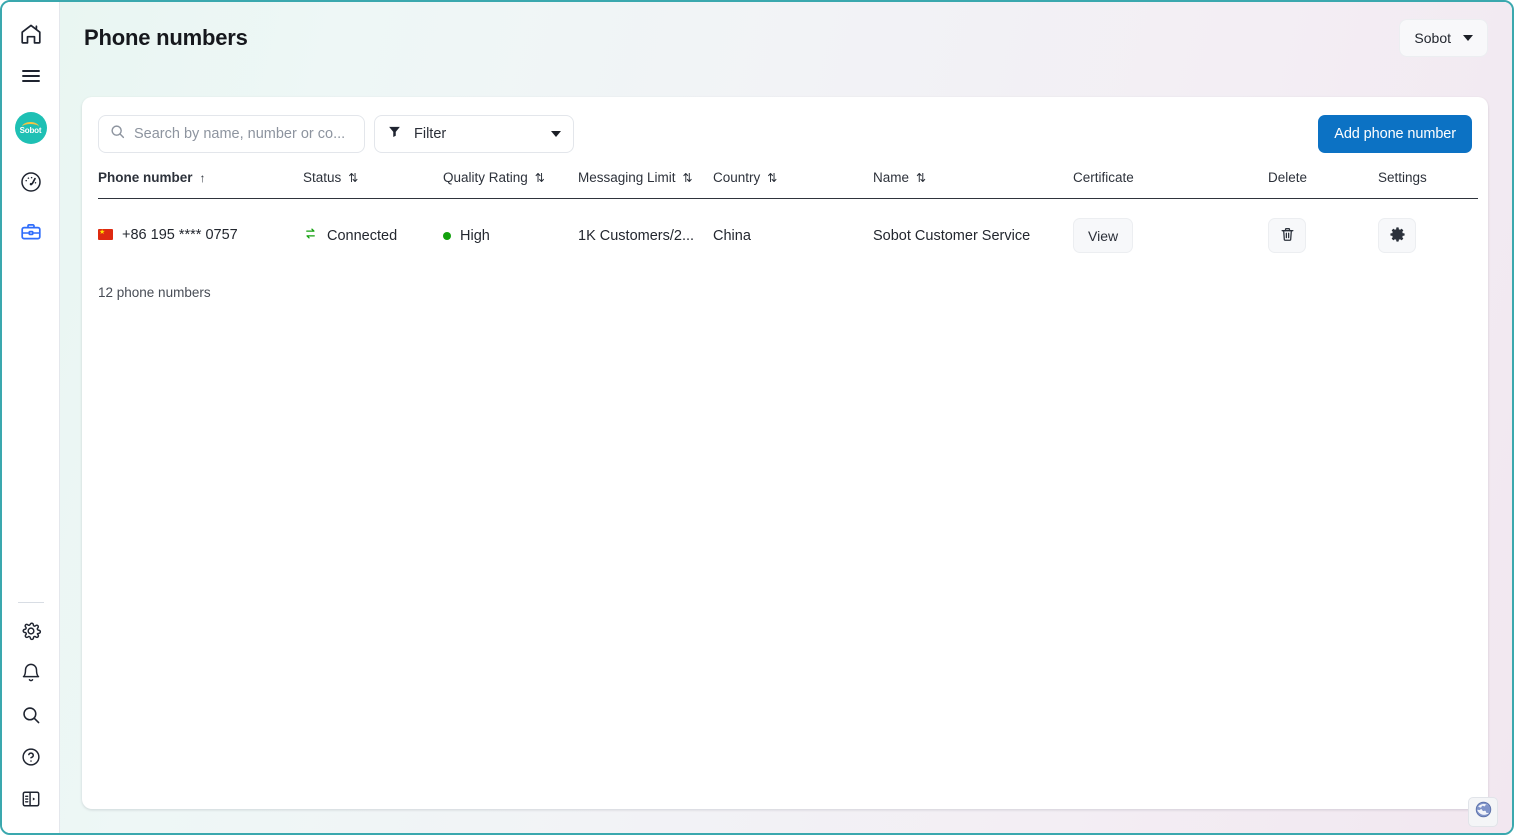 The height and width of the screenshot is (835, 1514). I want to click on col-label: Phone number, so click(145, 177).